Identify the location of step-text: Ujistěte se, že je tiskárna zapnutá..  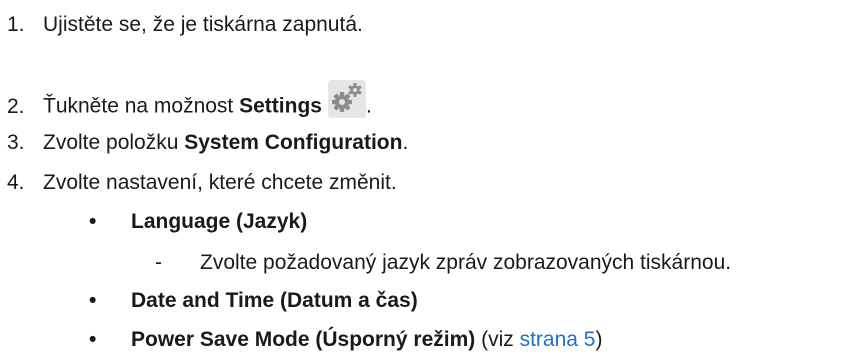
(203, 24).